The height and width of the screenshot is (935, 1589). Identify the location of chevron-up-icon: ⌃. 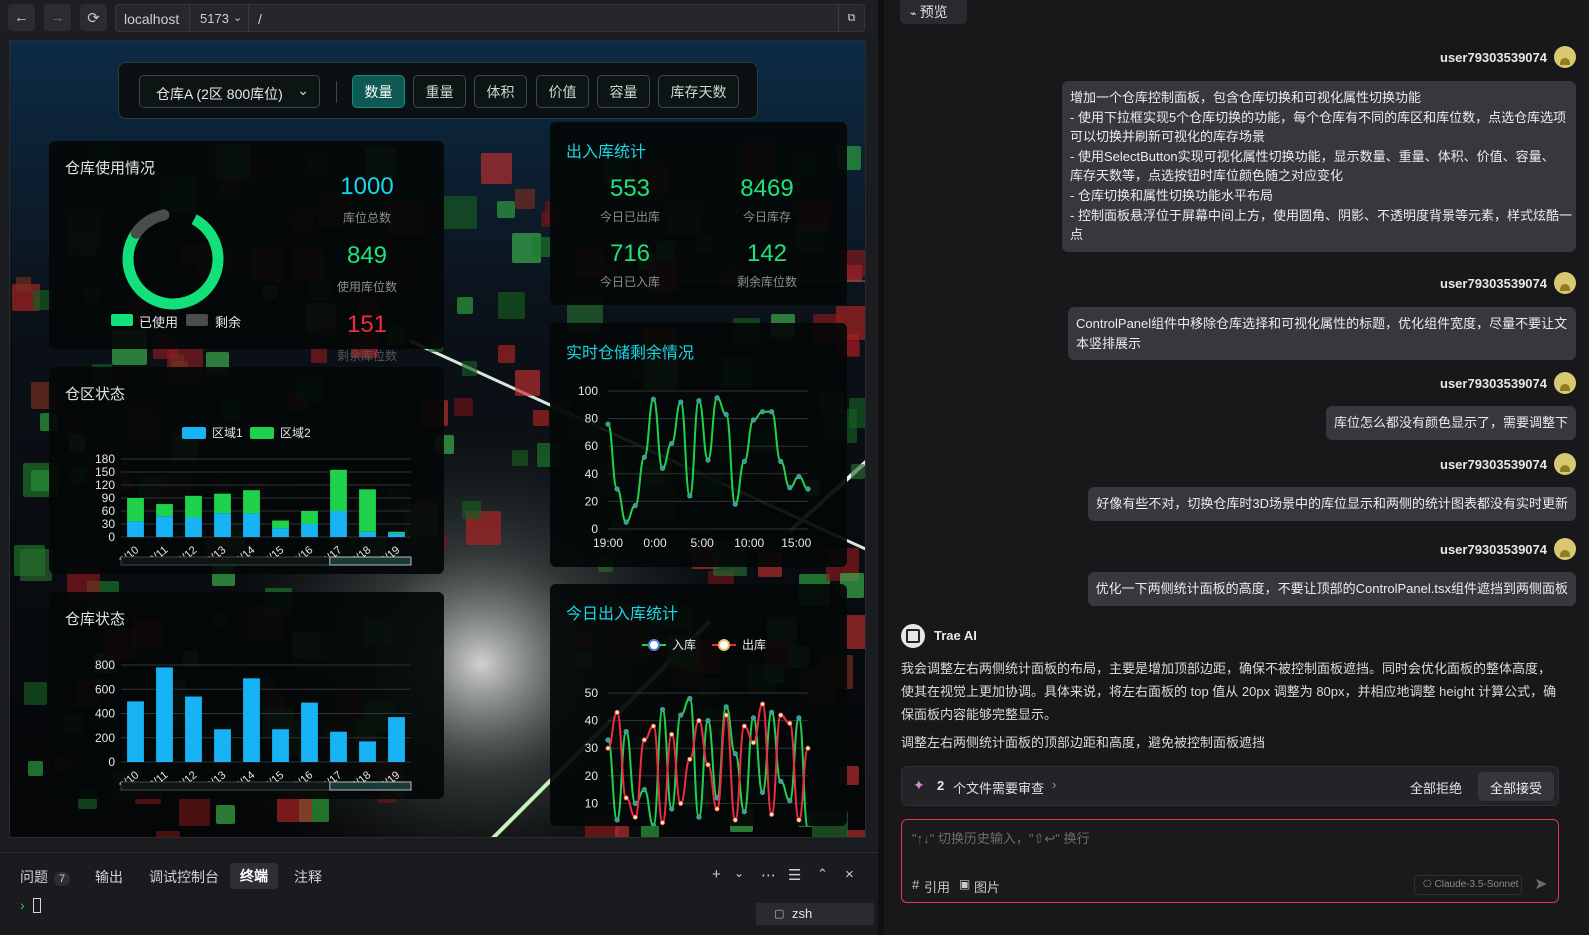
(822, 874).